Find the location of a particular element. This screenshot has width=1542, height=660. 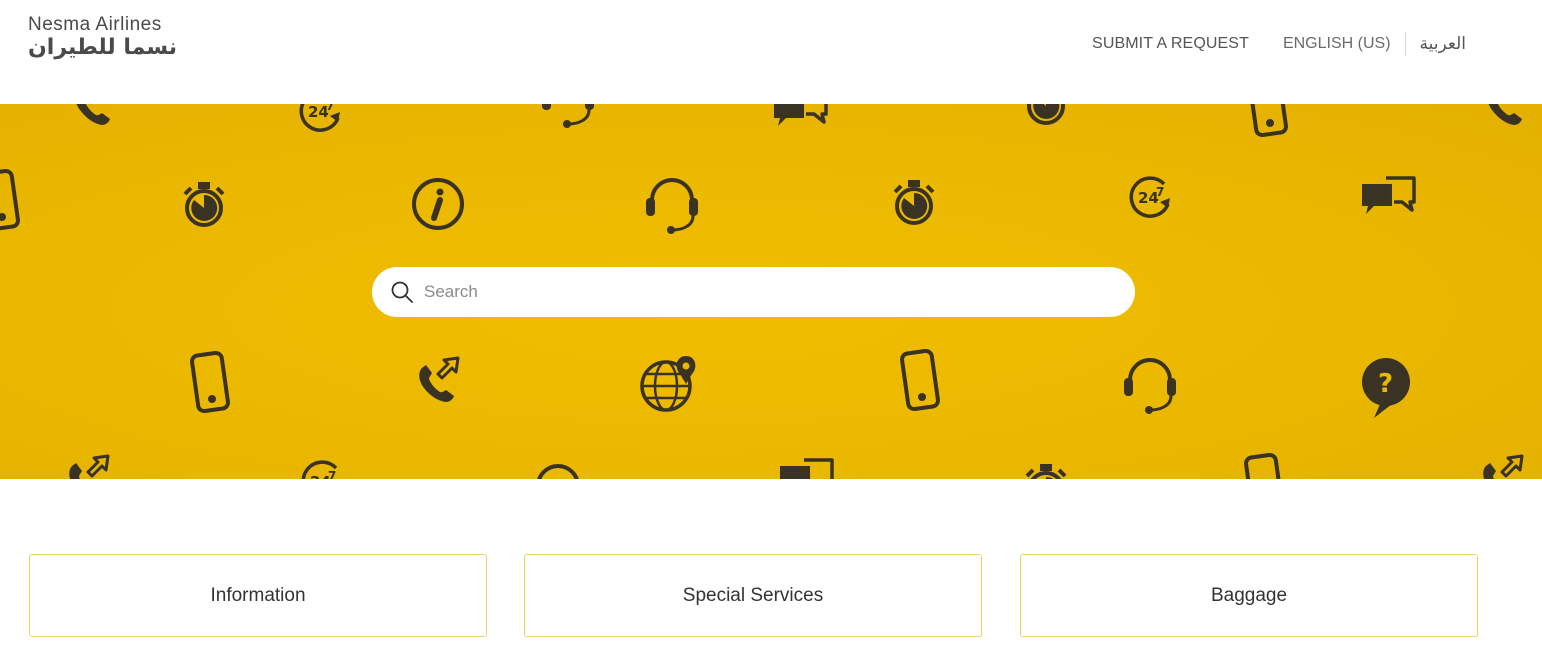

search-bar is located at coordinates (753, 292).